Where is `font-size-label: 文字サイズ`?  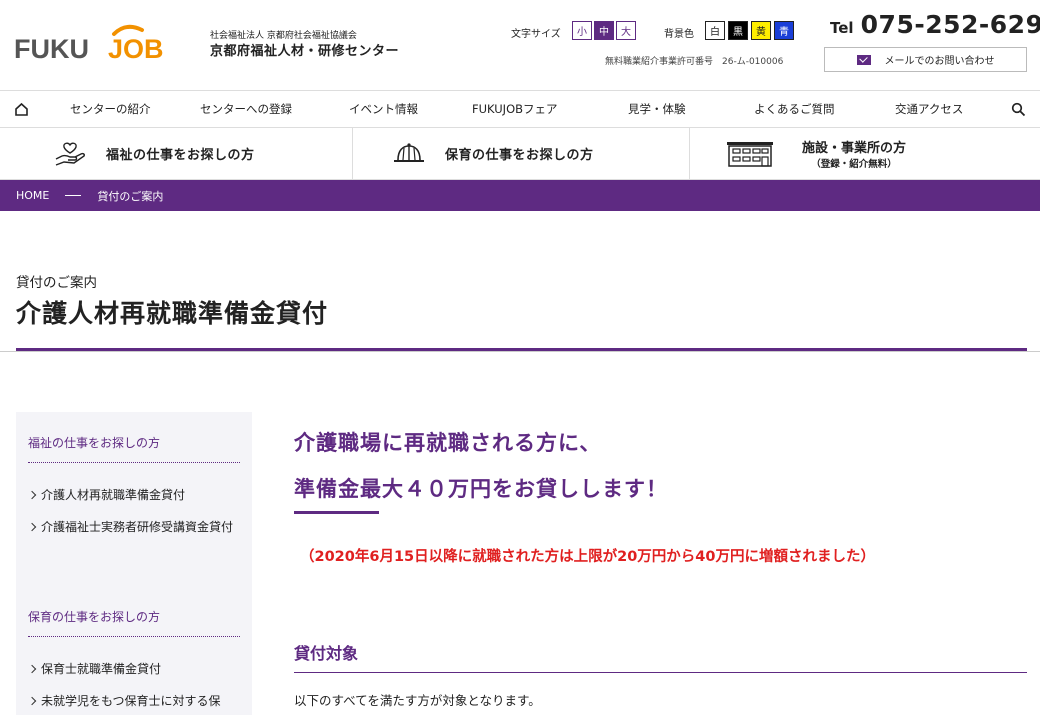
font-size-label: 文字サイズ is located at coordinates (536, 34).